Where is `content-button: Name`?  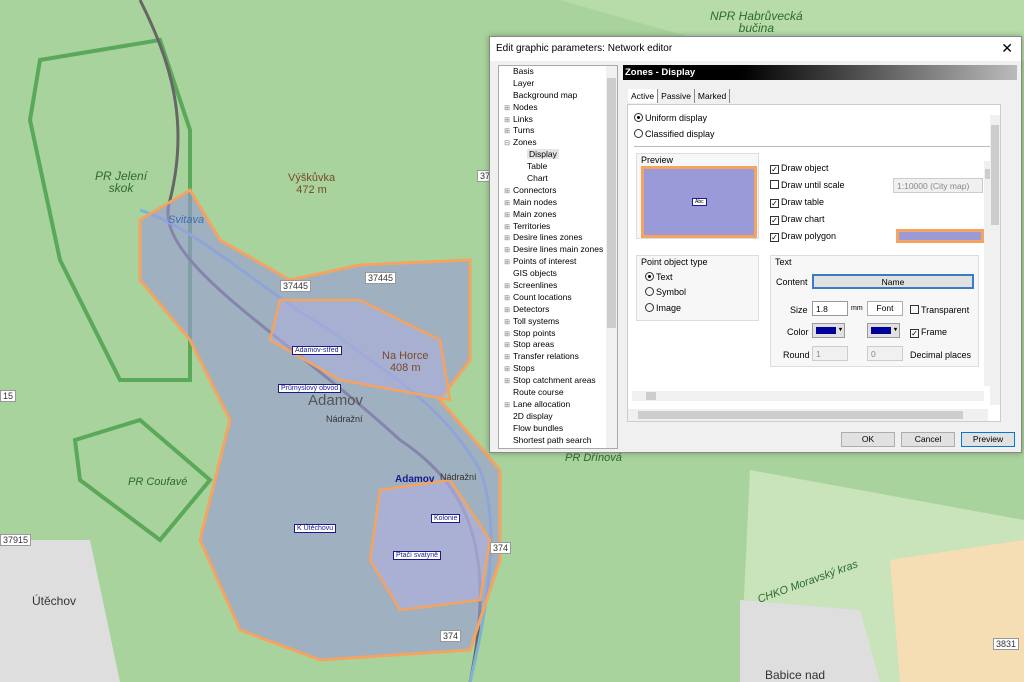
content-button: Name is located at coordinates (893, 281).